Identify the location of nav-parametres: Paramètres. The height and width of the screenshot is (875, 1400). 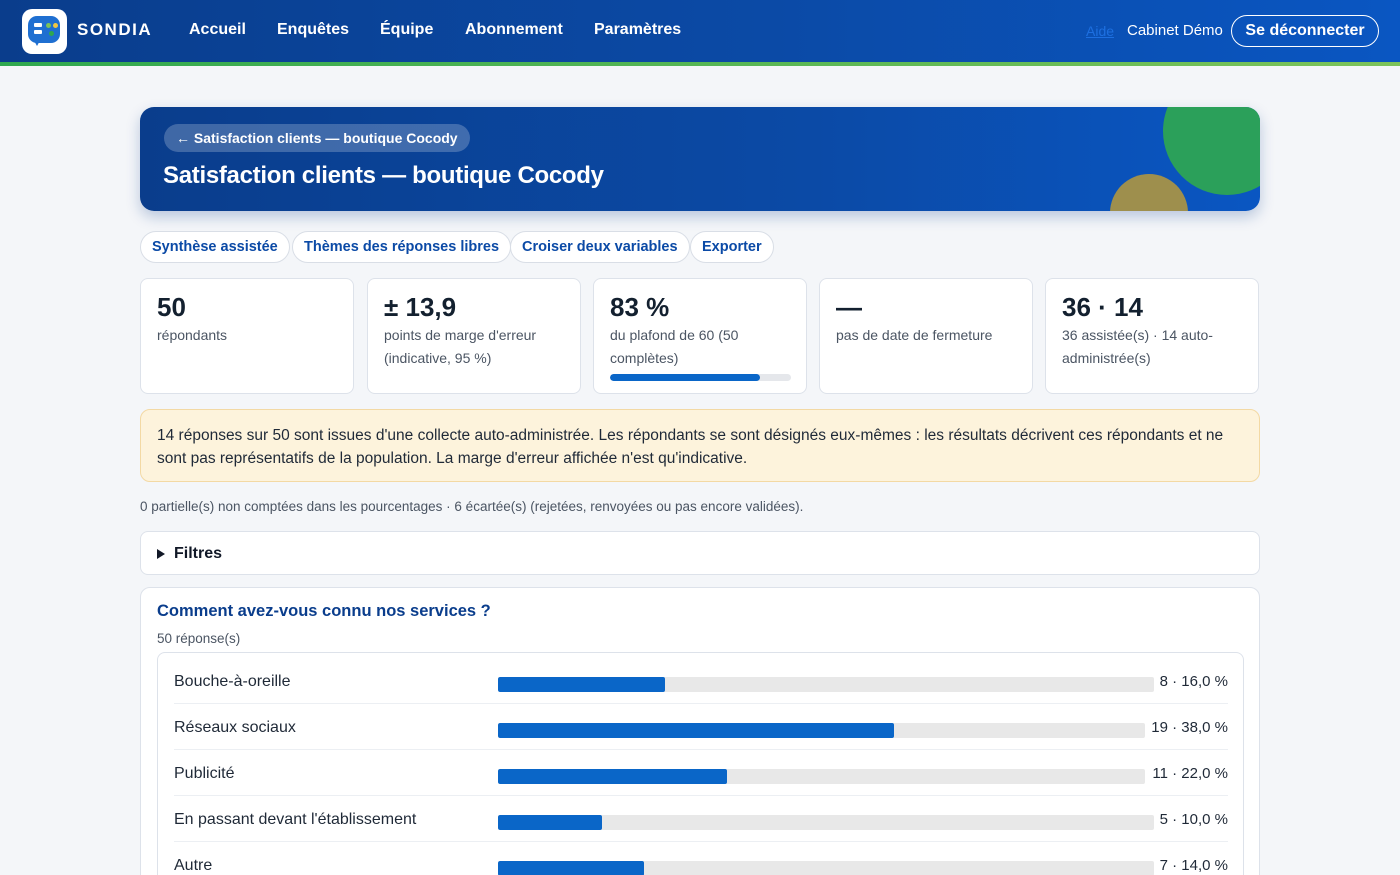
(637, 30).